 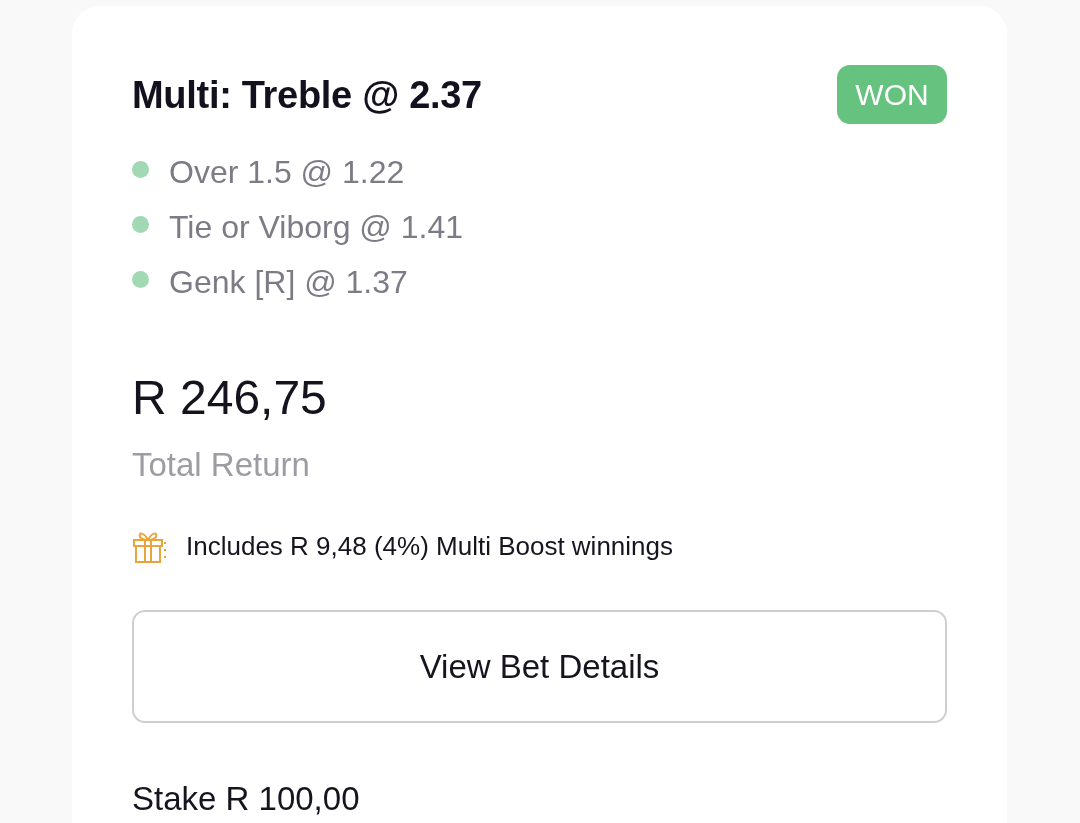 What do you see at coordinates (287, 172) in the screenshot?
I see `leg-selection: Over 1.5 @ 1.22` at bounding box center [287, 172].